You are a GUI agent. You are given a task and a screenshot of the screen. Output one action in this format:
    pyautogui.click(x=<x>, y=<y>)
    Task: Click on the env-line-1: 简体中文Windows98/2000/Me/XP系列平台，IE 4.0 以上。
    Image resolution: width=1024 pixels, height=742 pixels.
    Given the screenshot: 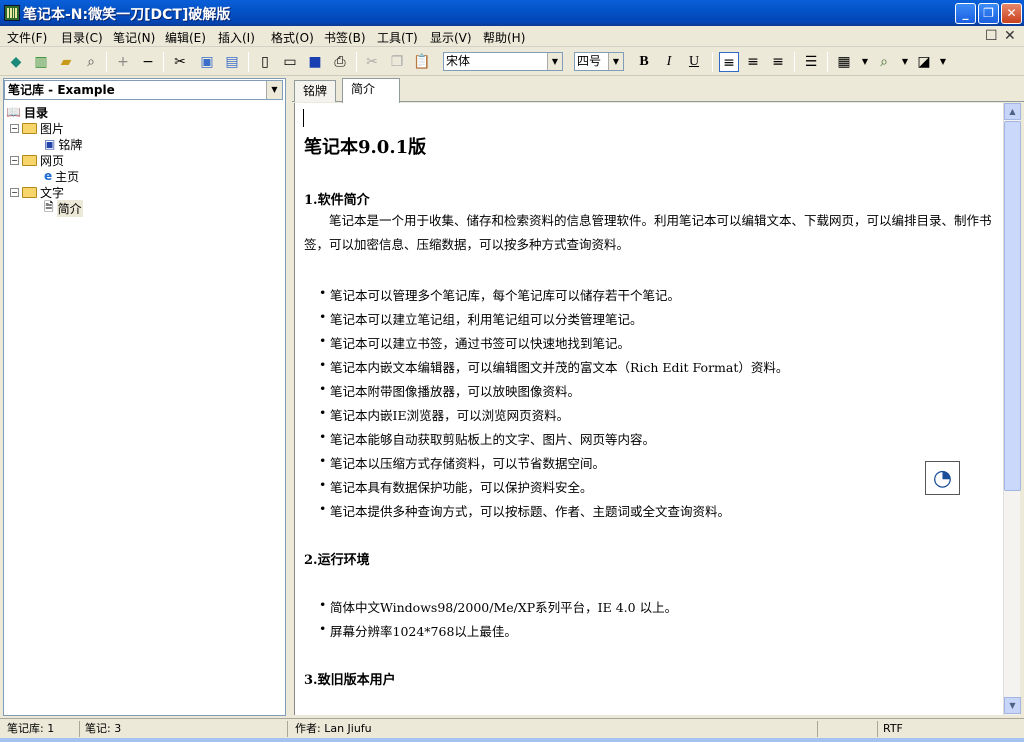 What is the action you would take?
    pyautogui.click(x=498, y=606)
    